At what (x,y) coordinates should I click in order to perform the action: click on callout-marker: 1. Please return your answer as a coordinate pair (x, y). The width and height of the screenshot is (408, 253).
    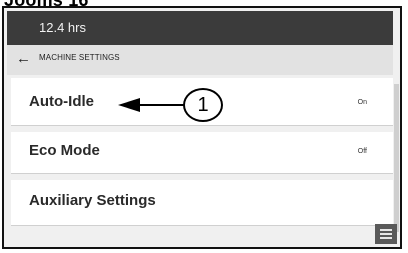
    Looking at the image, I should click on (203, 105).